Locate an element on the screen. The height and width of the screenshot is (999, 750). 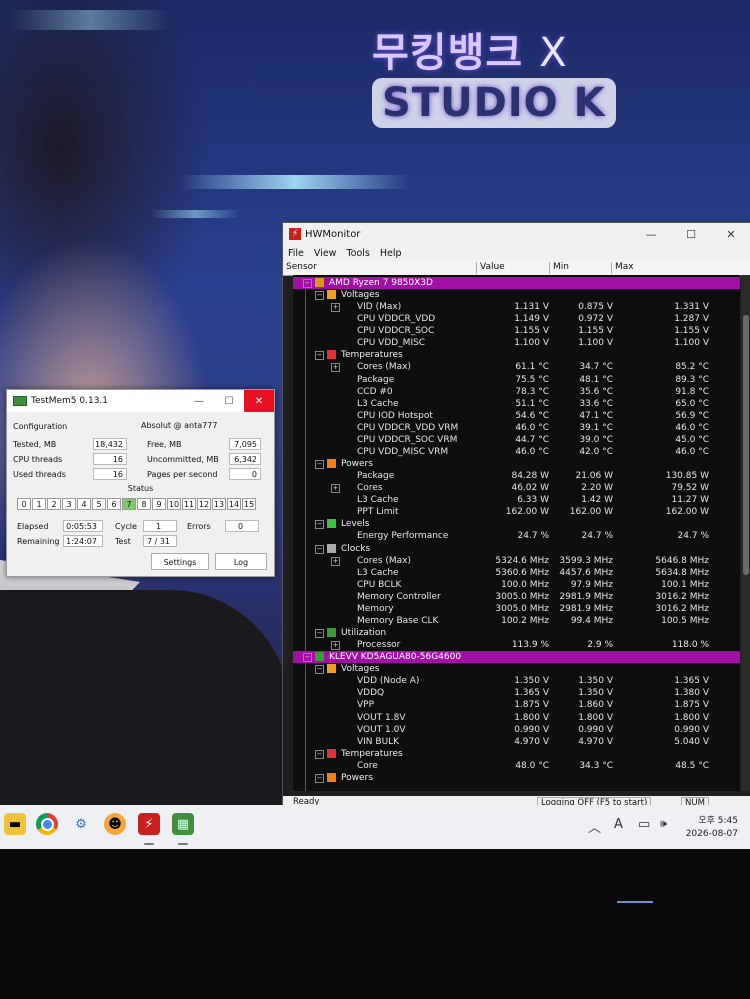
sensor-group-row: − Clocks is located at coordinates (516, 549).